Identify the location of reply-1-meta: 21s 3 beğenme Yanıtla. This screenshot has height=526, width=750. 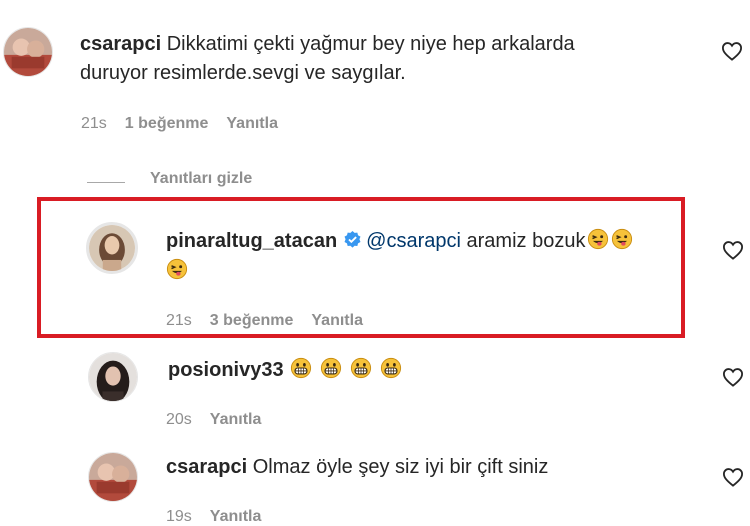
(273, 321).